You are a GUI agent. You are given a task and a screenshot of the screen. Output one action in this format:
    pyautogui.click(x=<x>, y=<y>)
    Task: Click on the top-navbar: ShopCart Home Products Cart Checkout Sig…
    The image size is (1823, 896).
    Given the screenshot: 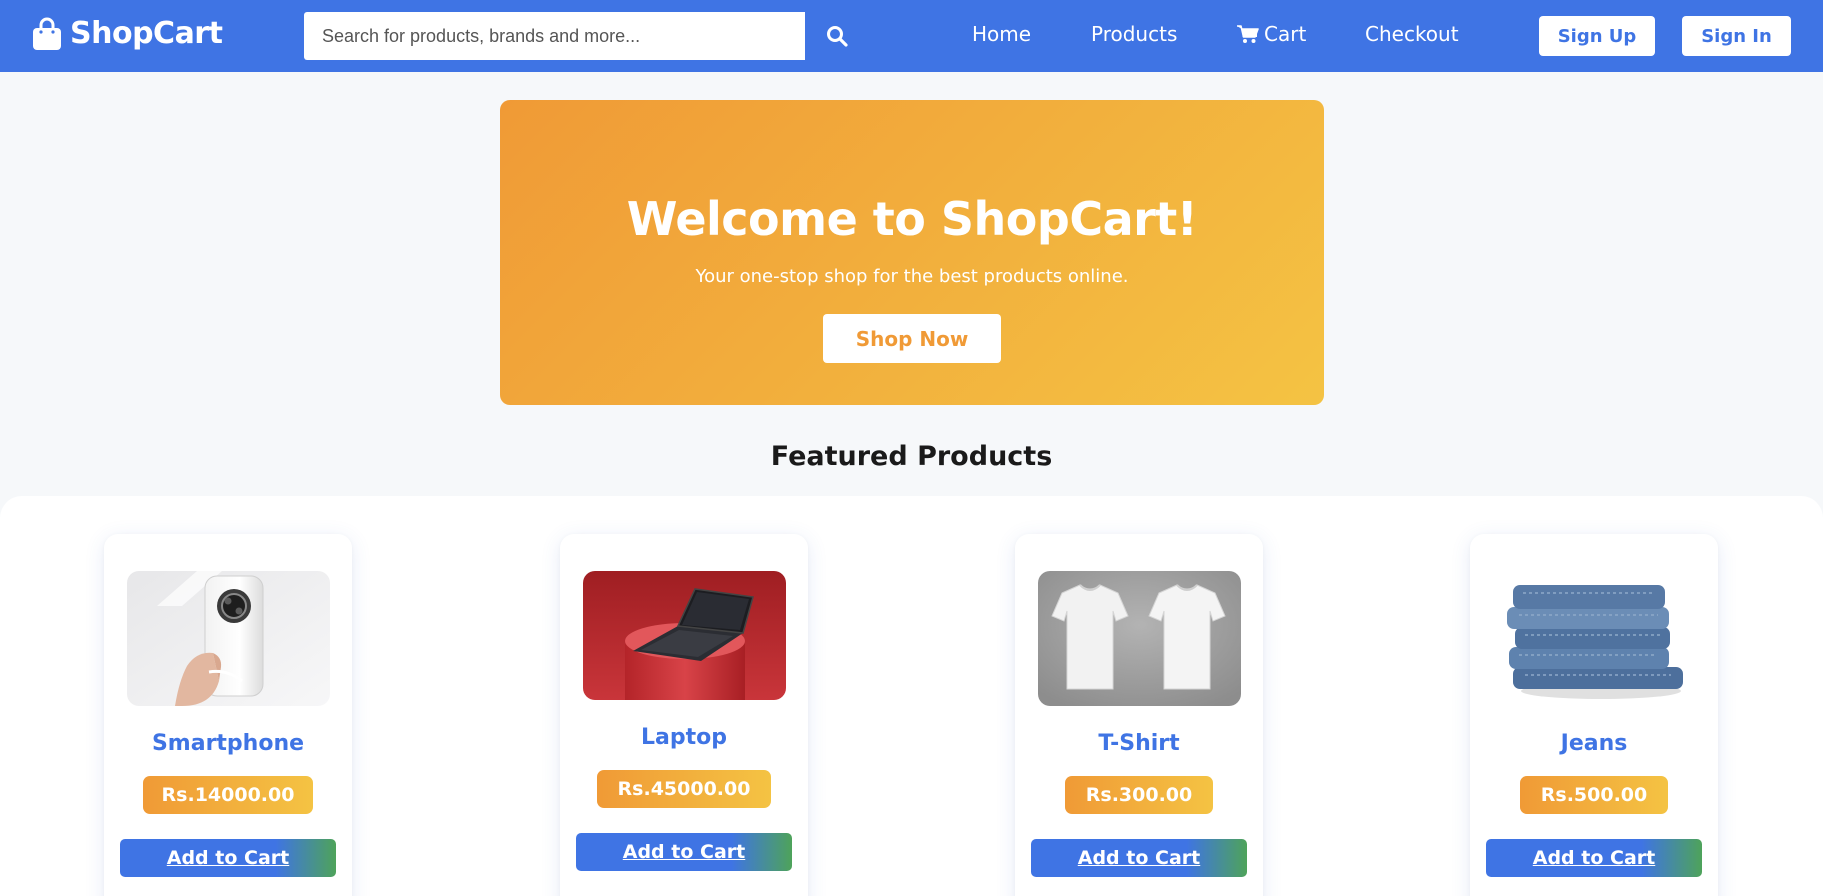 What is the action you would take?
    pyautogui.click(x=911, y=36)
    